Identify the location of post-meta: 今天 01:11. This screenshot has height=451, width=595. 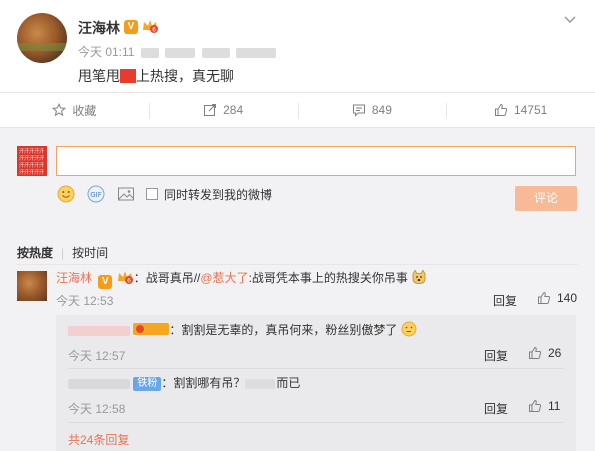
(177, 51).